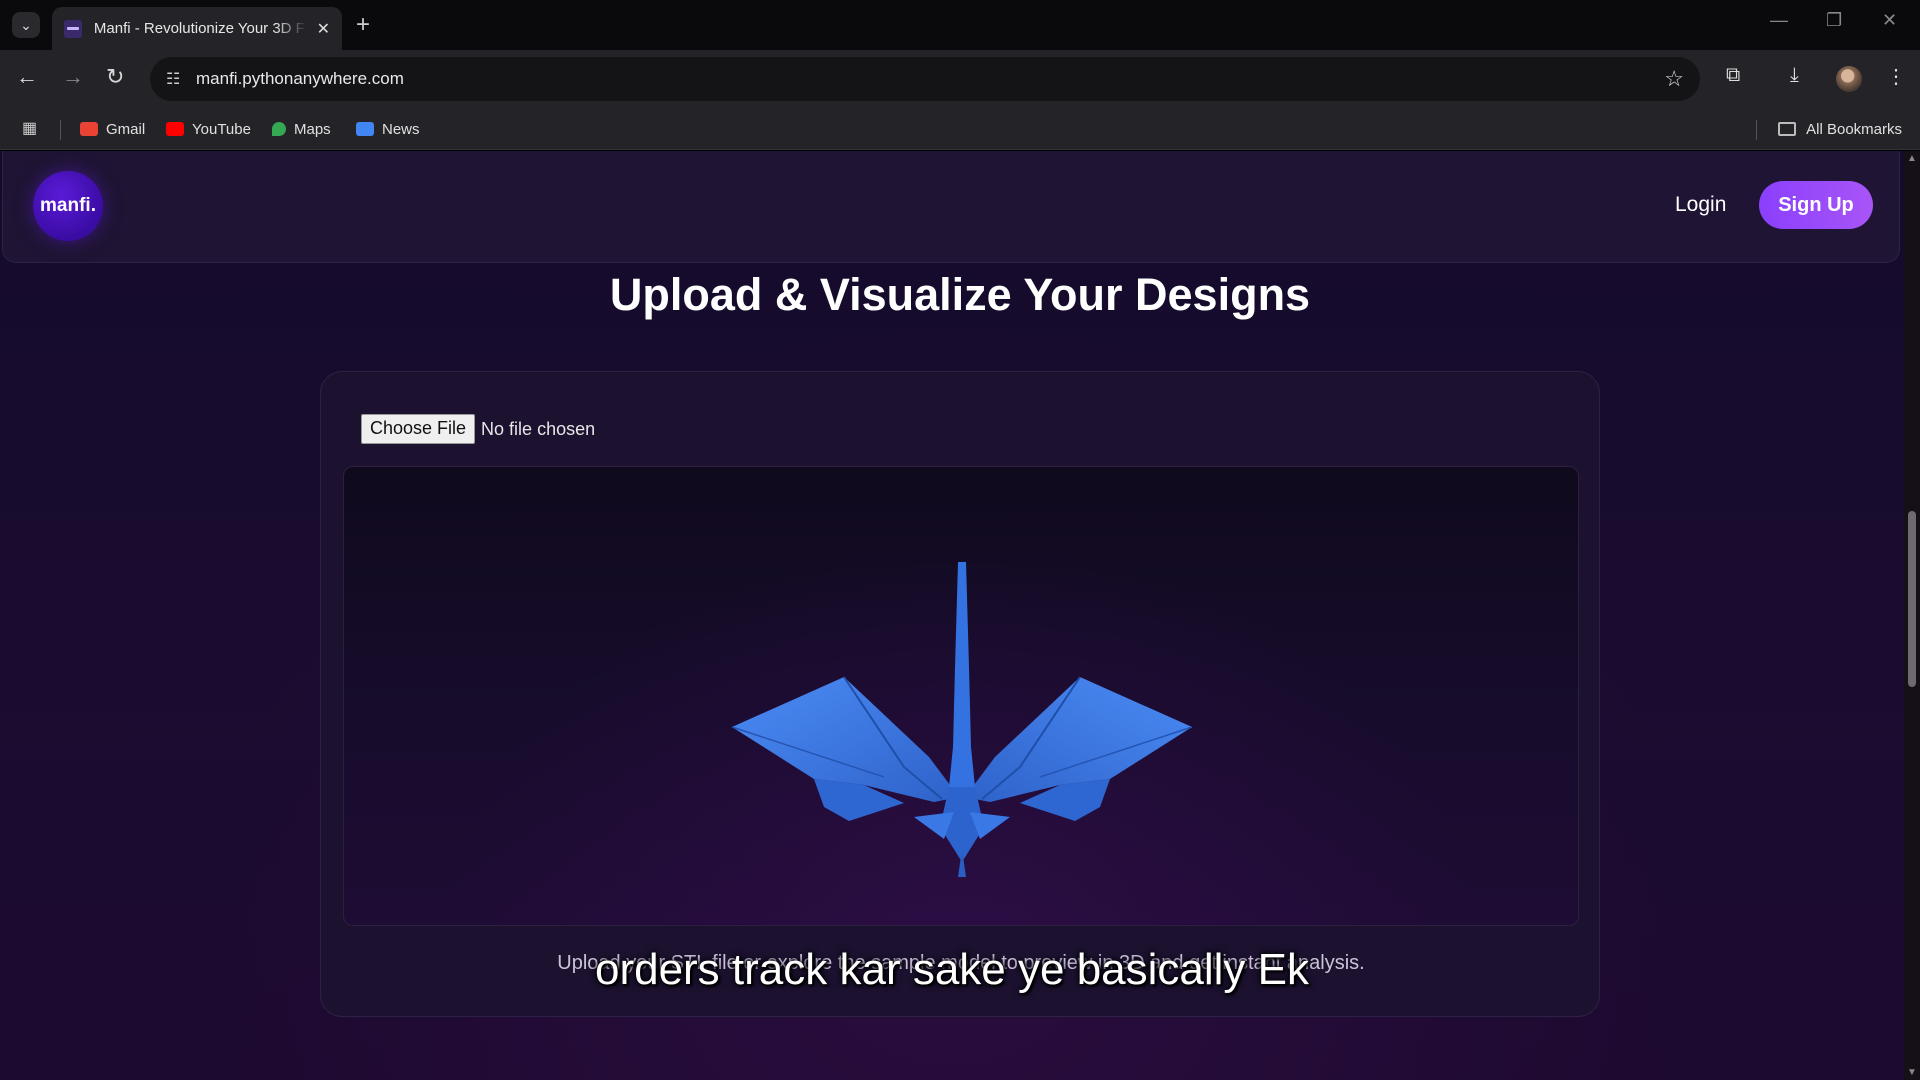  Describe the element at coordinates (1816, 205) in the screenshot. I see `signup-button: Sign Up` at that location.